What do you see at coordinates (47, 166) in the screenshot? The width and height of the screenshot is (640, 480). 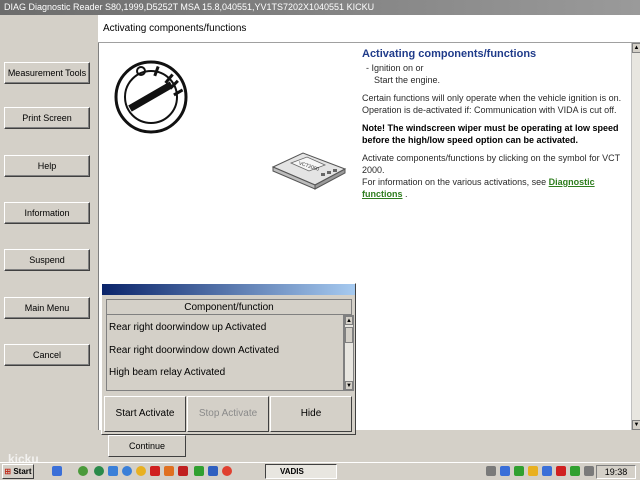 I see `help-button: Help` at bounding box center [47, 166].